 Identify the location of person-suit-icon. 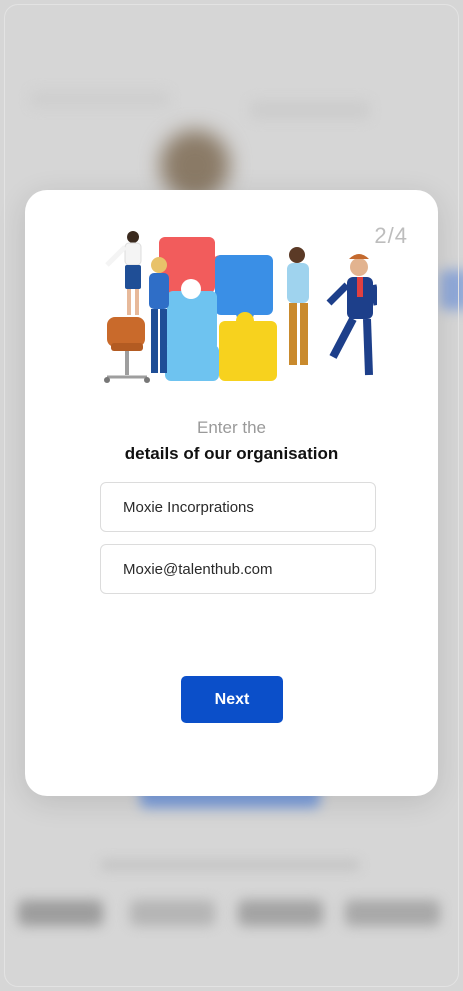
(351, 315).